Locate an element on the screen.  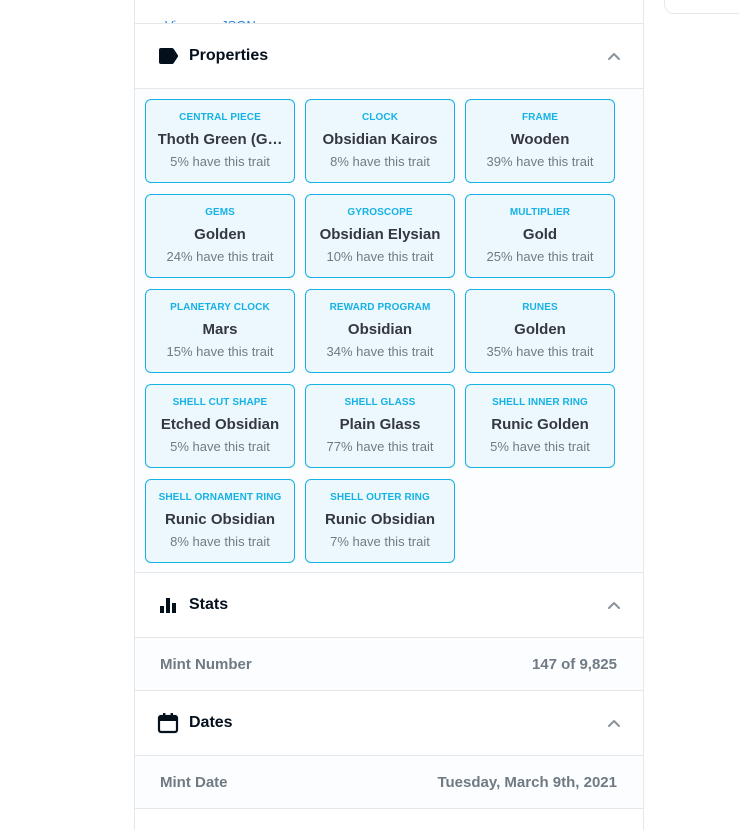
trait-rarity: 10% have this trait is located at coordinates (380, 256).